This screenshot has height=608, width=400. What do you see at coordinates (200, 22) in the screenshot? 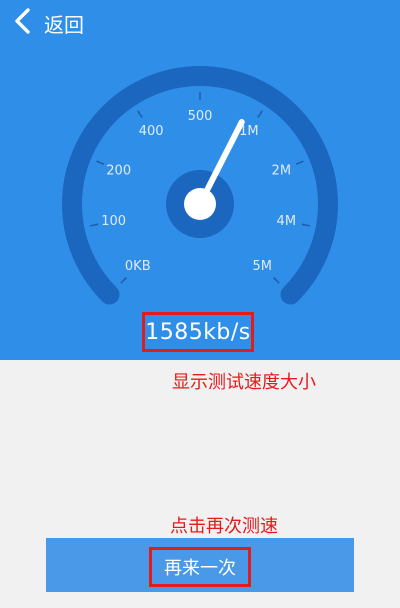
I see `title-bar: 返回` at bounding box center [200, 22].